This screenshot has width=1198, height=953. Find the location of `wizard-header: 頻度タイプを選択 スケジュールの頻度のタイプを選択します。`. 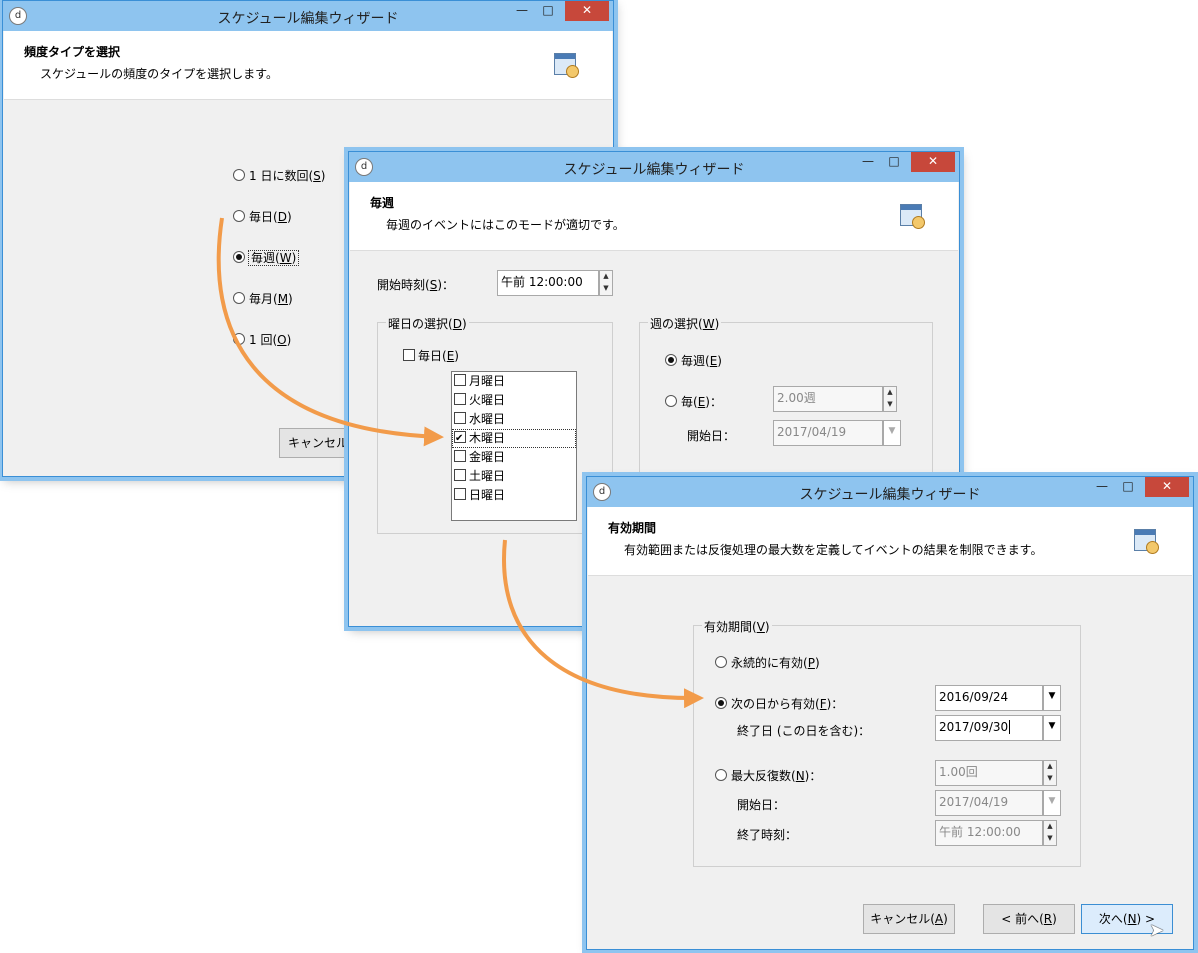

wizard-header: 頻度タイプを選択 スケジュールの頻度のタイプを選択します。 is located at coordinates (308, 65).